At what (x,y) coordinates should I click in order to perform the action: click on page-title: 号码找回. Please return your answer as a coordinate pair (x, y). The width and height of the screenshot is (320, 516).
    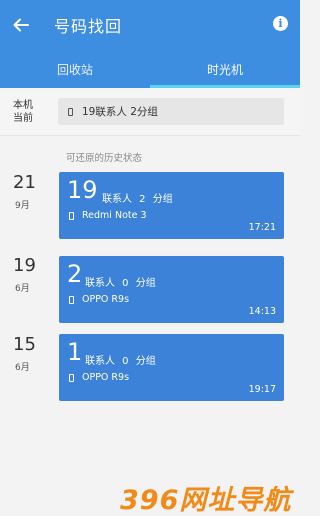
    Looking at the image, I should click on (88, 26).